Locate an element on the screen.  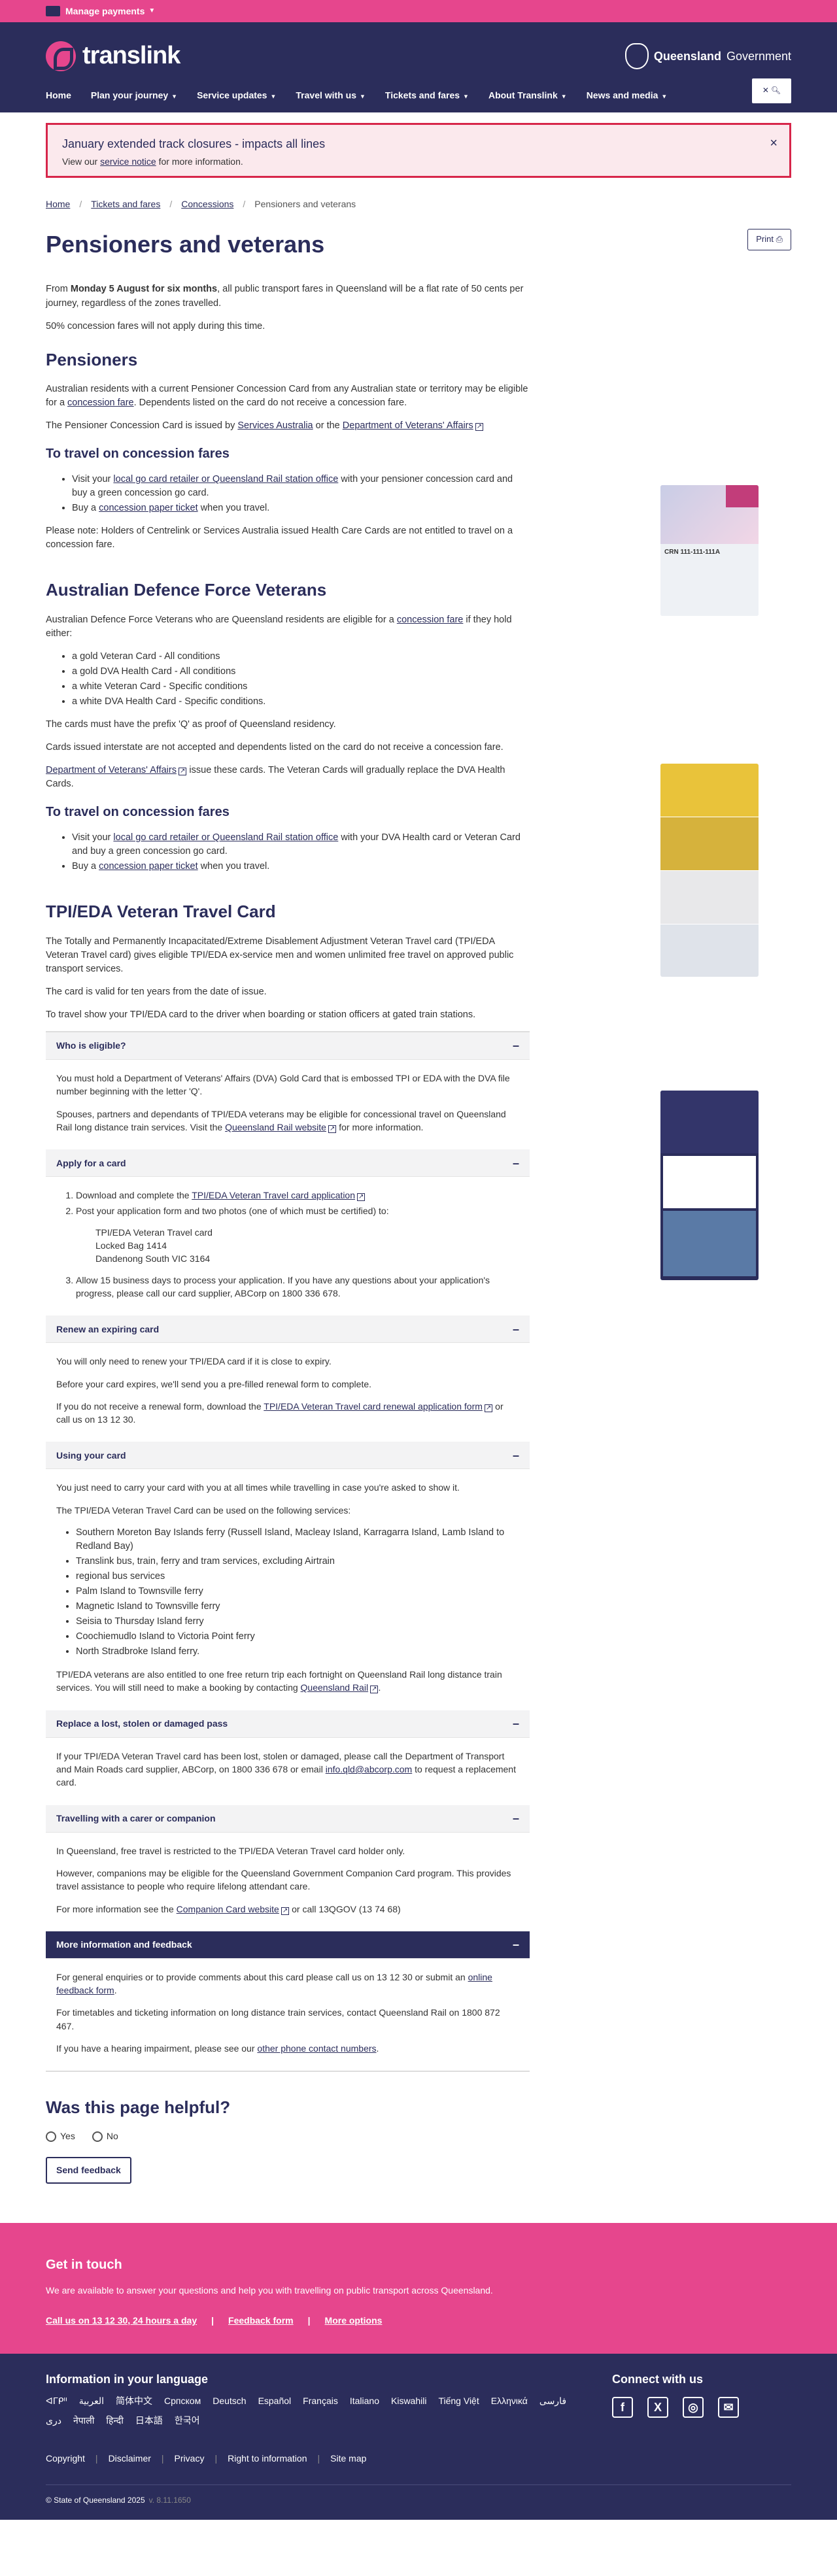
nav-item-about: About Translink ▼ is located at coordinates (527, 95).